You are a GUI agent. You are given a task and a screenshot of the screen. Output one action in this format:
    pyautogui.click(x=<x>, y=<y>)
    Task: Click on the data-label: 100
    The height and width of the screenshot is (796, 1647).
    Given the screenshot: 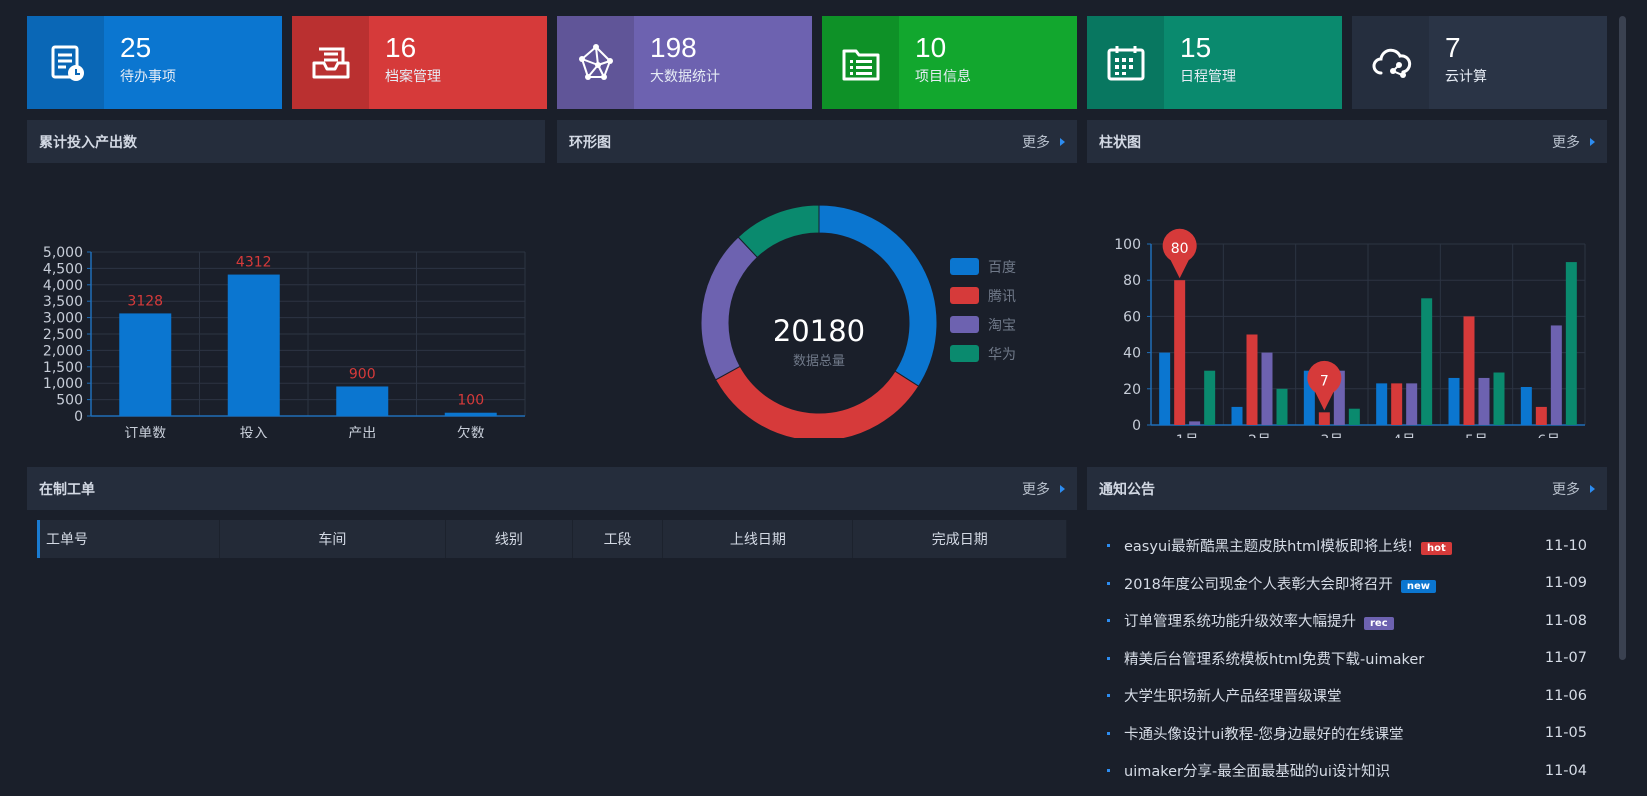 What is the action you would take?
    pyautogui.click(x=470, y=401)
    